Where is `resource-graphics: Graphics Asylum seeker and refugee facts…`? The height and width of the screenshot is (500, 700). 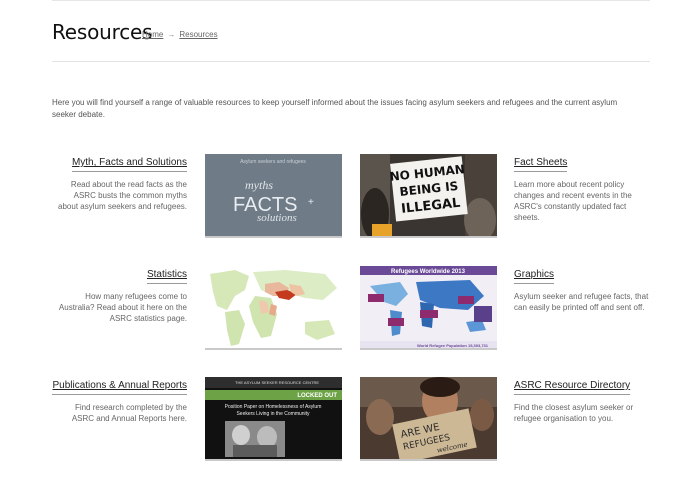 resource-graphics: Graphics Asylum seeker and refugee facts… is located at coordinates (581, 288).